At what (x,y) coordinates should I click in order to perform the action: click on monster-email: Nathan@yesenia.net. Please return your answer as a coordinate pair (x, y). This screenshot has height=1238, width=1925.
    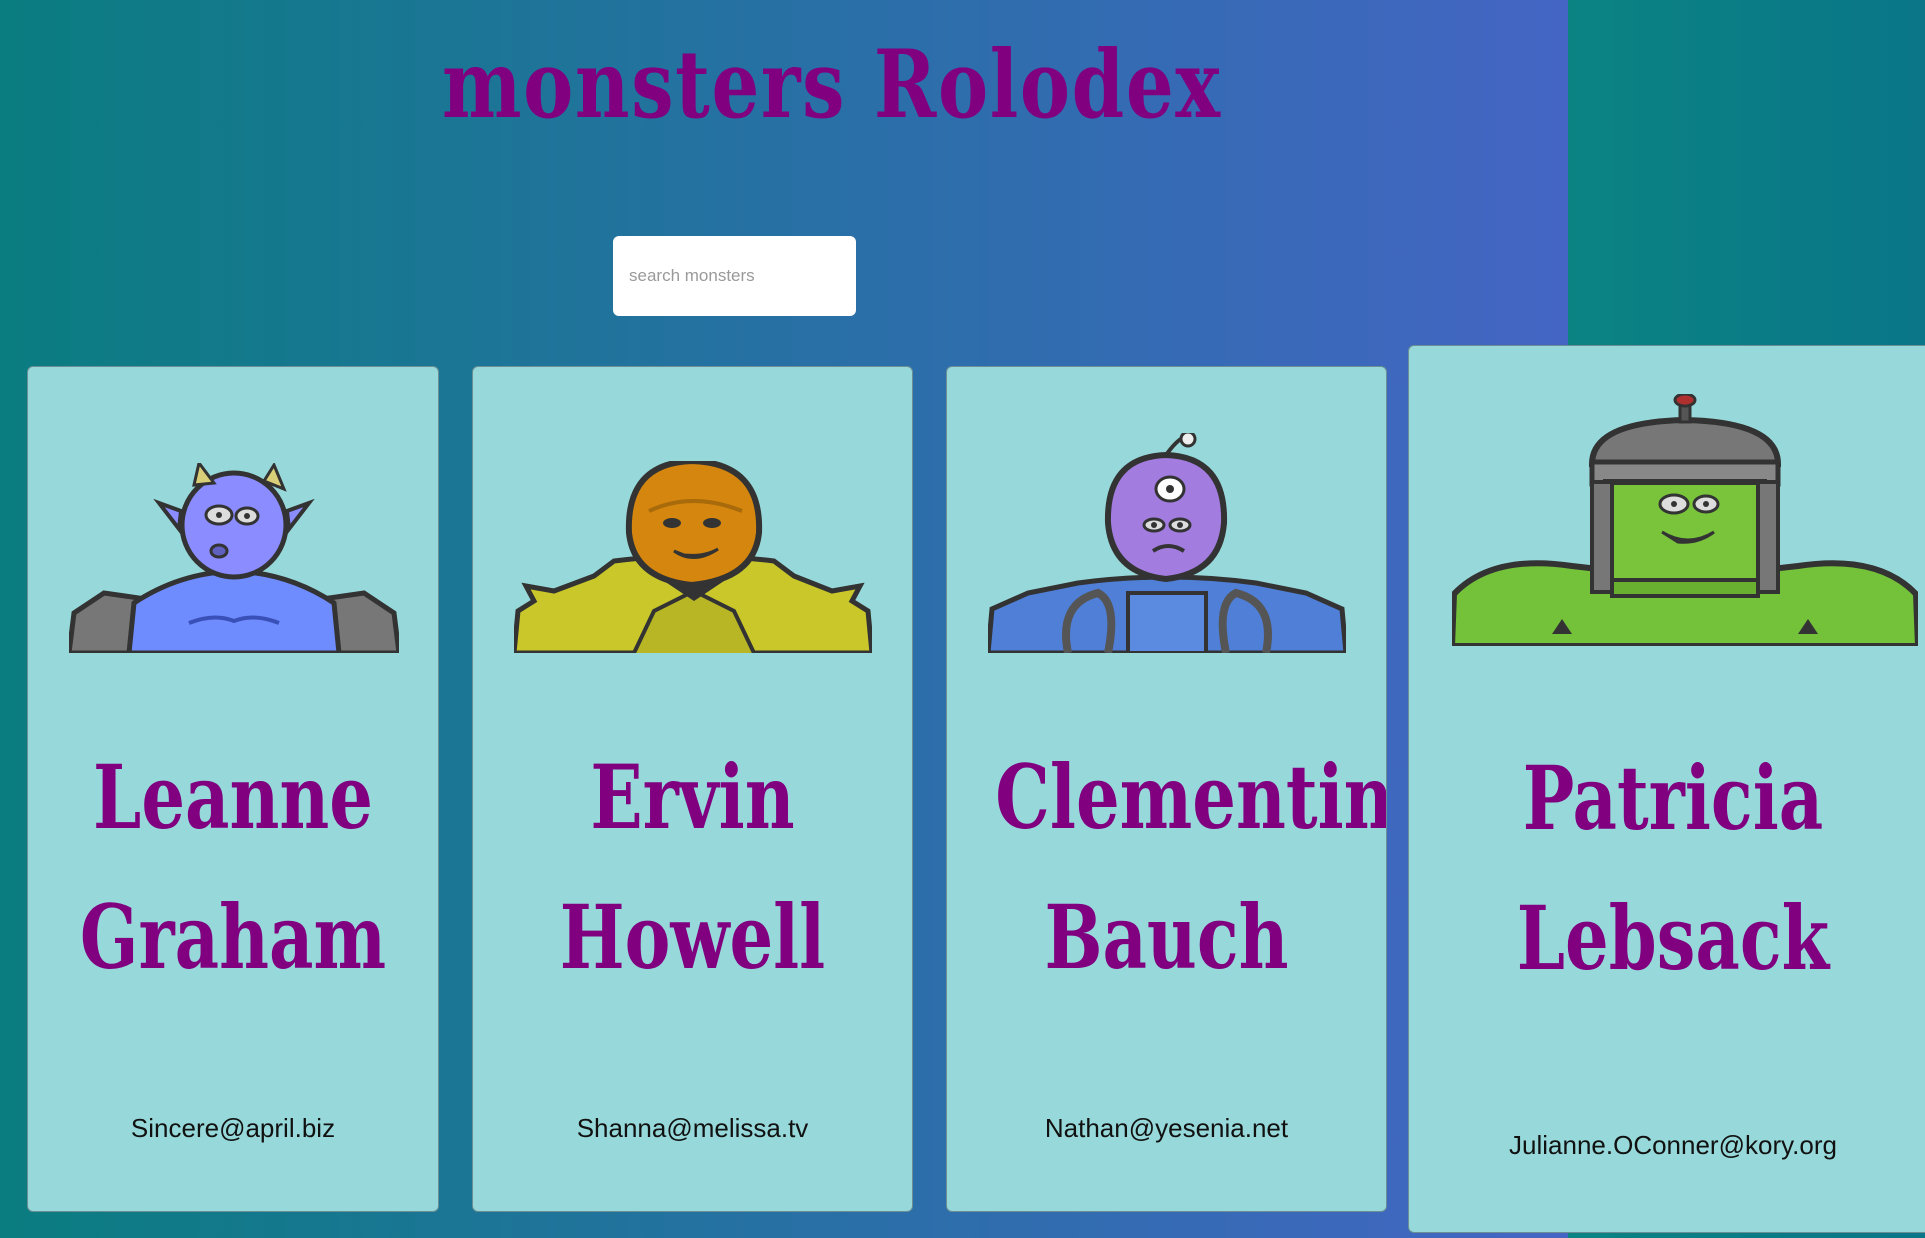
    Looking at the image, I should click on (1166, 1128).